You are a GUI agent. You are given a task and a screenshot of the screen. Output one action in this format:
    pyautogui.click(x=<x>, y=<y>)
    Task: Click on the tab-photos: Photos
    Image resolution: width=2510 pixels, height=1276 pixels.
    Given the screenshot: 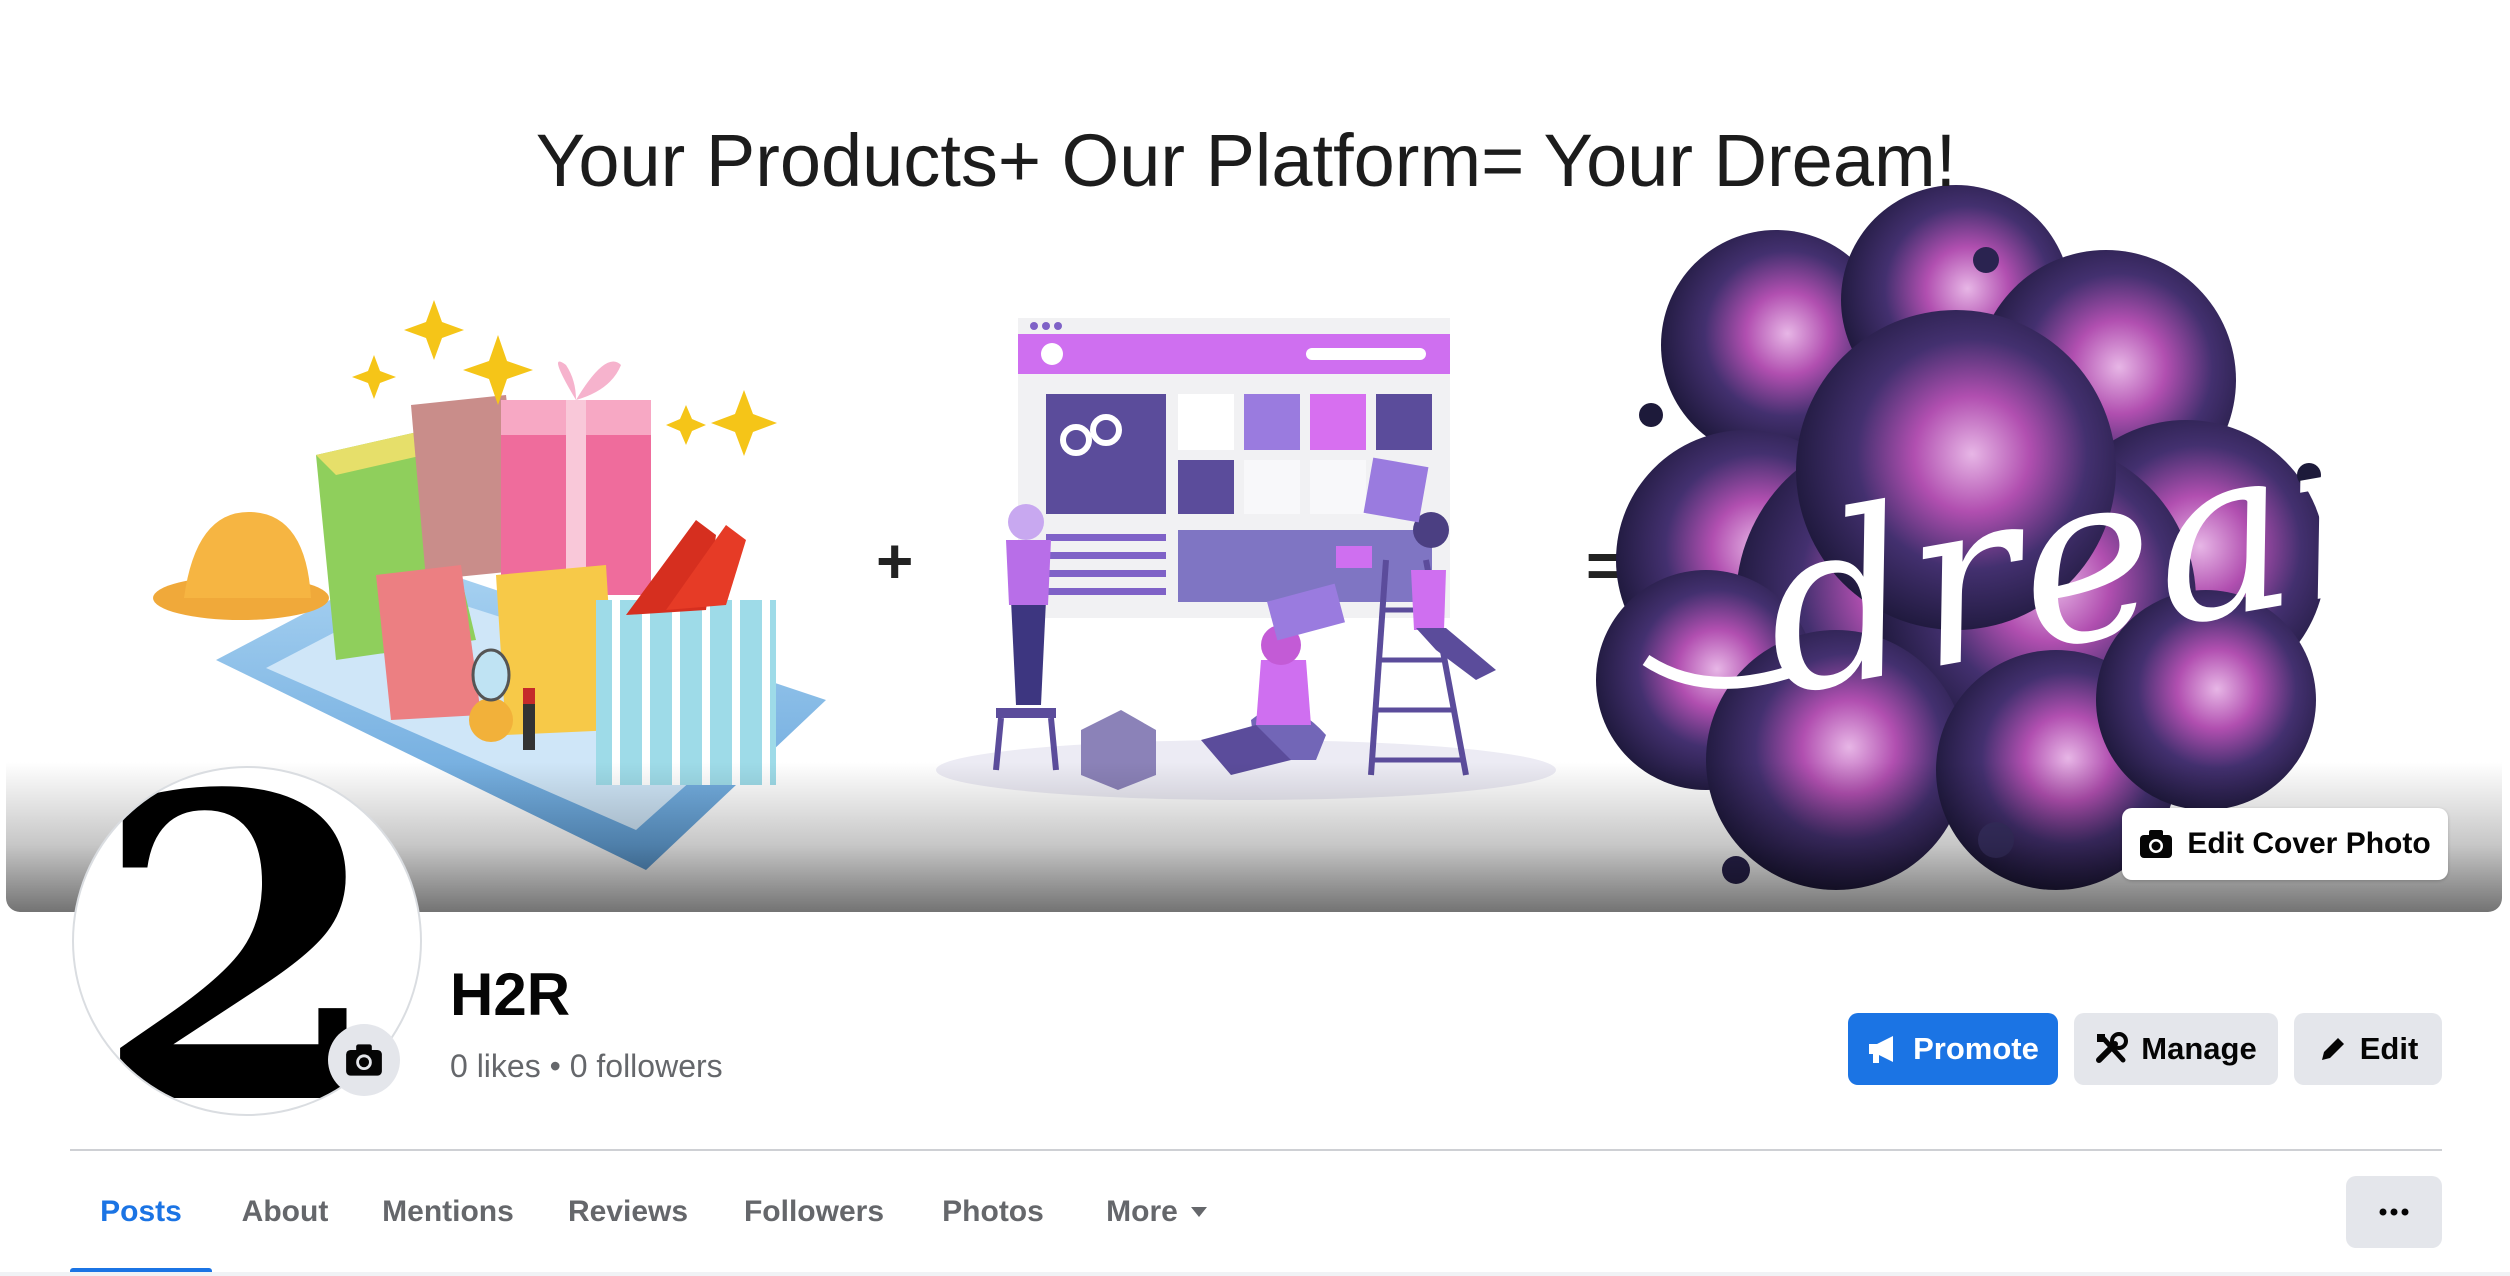 What is the action you would take?
    pyautogui.click(x=993, y=1212)
    